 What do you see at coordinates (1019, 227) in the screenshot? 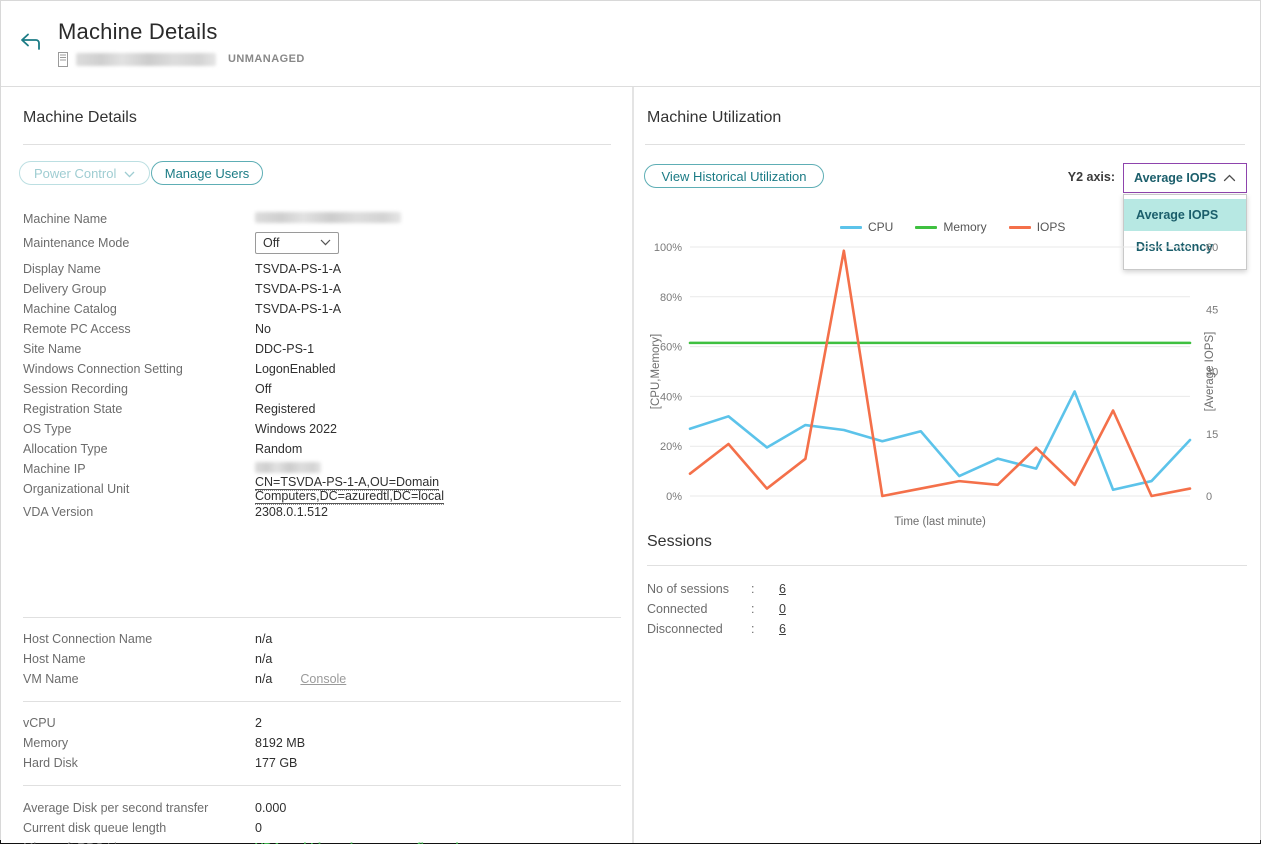
I see `legend-swatch-iops` at bounding box center [1019, 227].